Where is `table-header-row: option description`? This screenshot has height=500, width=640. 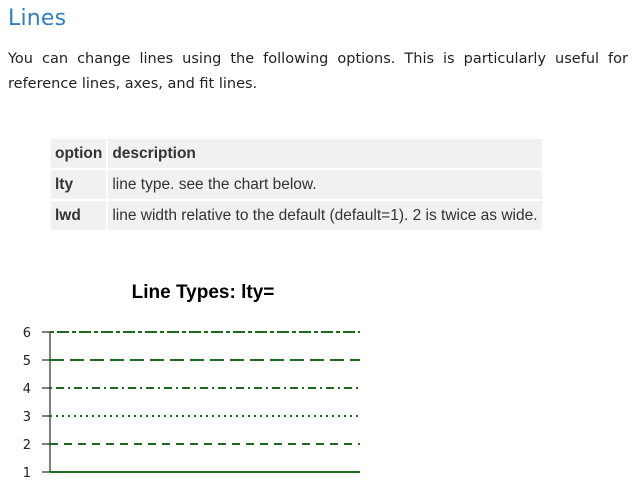 table-header-row: option description is located at coordinates (296, 153).